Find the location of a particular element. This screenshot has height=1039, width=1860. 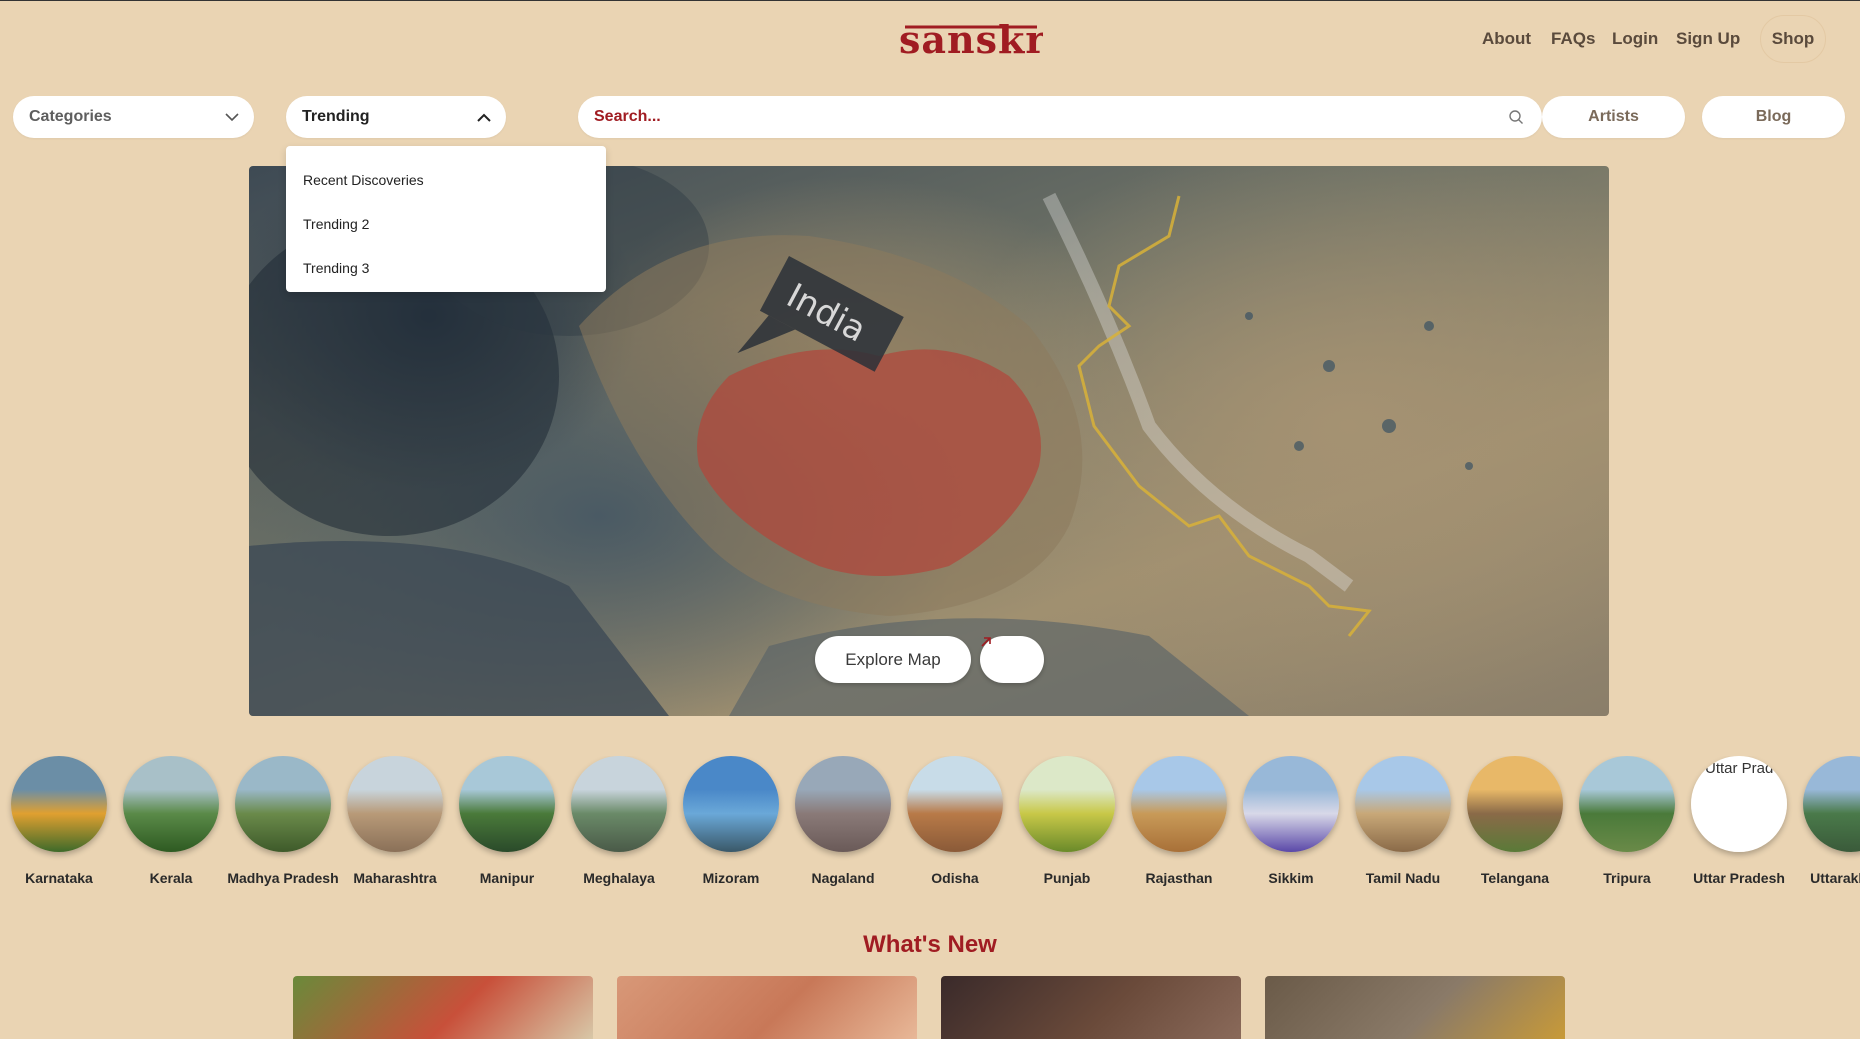

nav-signup-link: Sign Up is located at coordinates (1708, 39).